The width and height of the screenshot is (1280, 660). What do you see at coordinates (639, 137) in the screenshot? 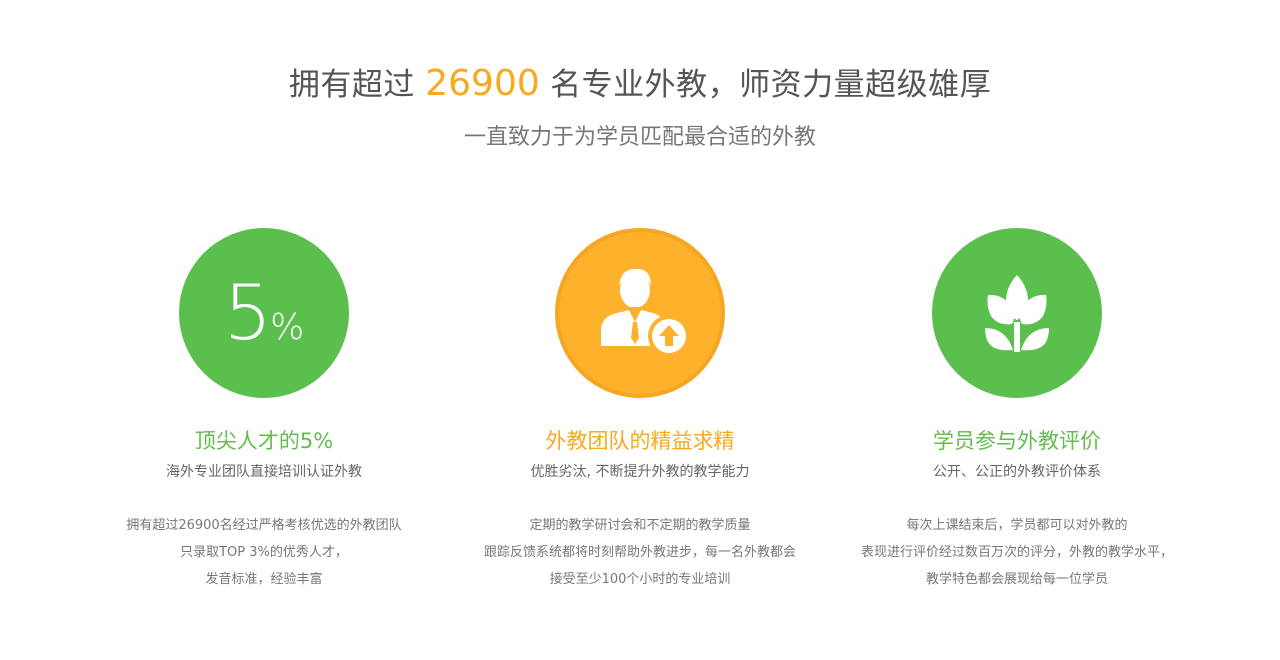
I see `subheadline: 一直致力于为学员匹配最合适的外教` at bounding box center [639, 137].